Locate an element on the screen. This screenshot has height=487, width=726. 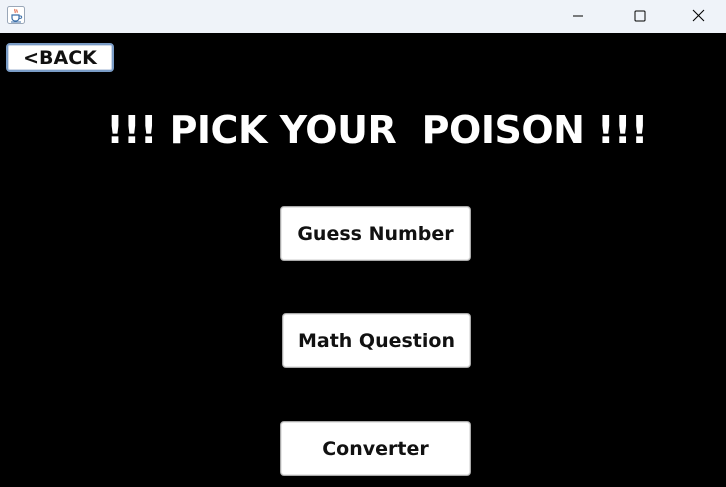
minimize-button is located at coordinates (578, 15).